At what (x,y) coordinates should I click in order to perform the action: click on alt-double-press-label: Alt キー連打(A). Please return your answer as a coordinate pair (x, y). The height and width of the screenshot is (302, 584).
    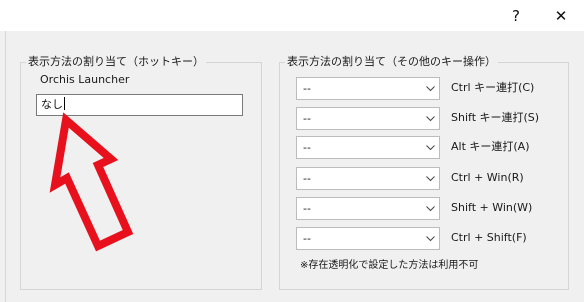
    Looking at the image, I should click on (490, 146).